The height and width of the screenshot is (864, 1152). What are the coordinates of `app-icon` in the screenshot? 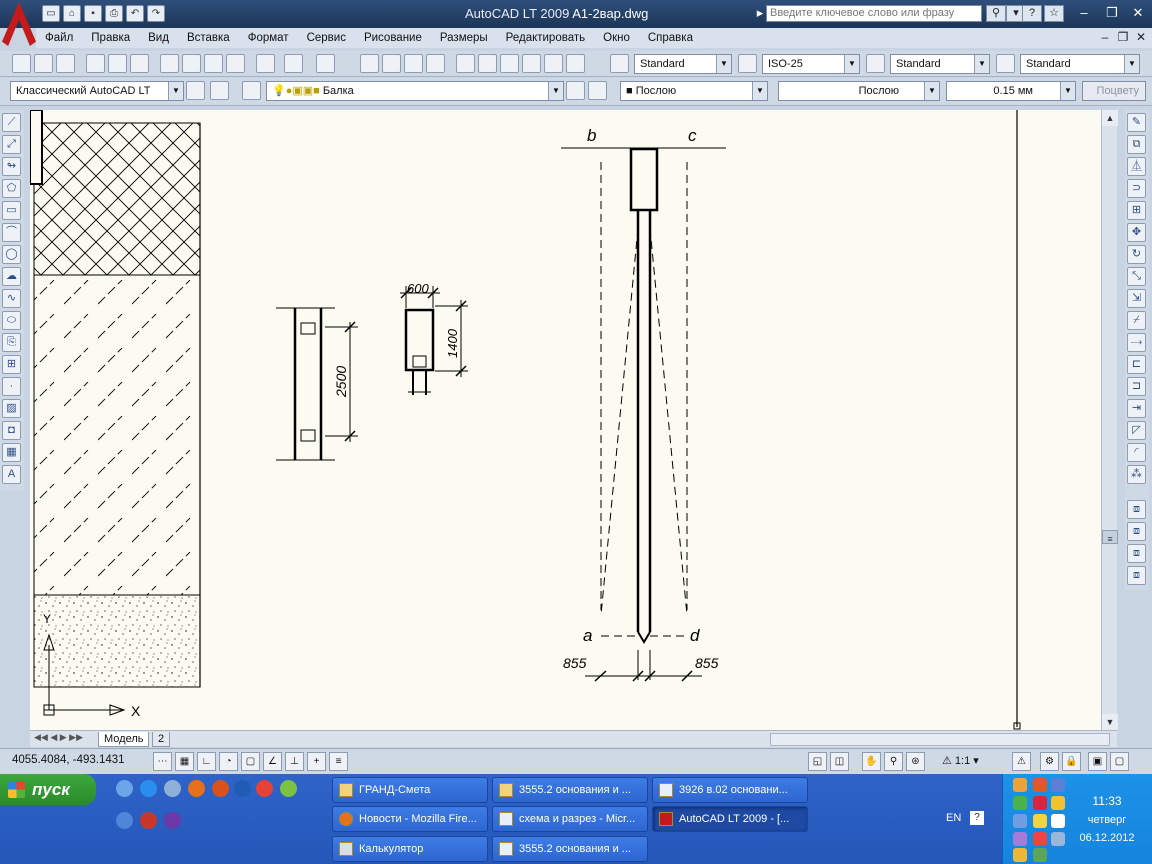 It's located at (220, 788).